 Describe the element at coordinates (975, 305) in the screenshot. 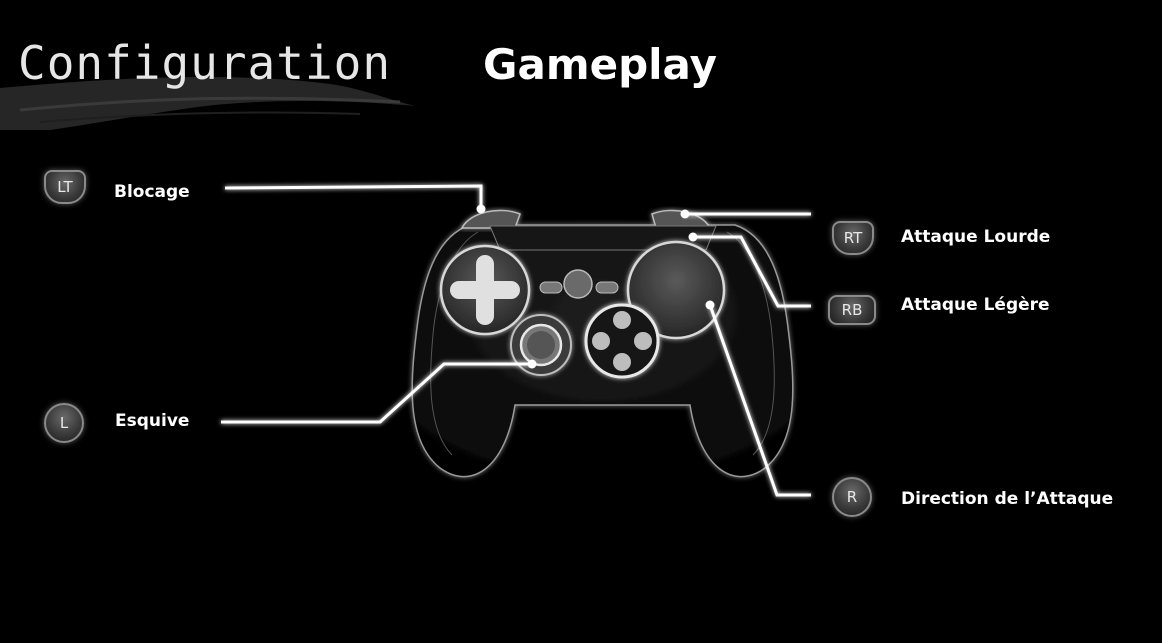

I see `label-attaque-legere: Attaque Légère` at that location.